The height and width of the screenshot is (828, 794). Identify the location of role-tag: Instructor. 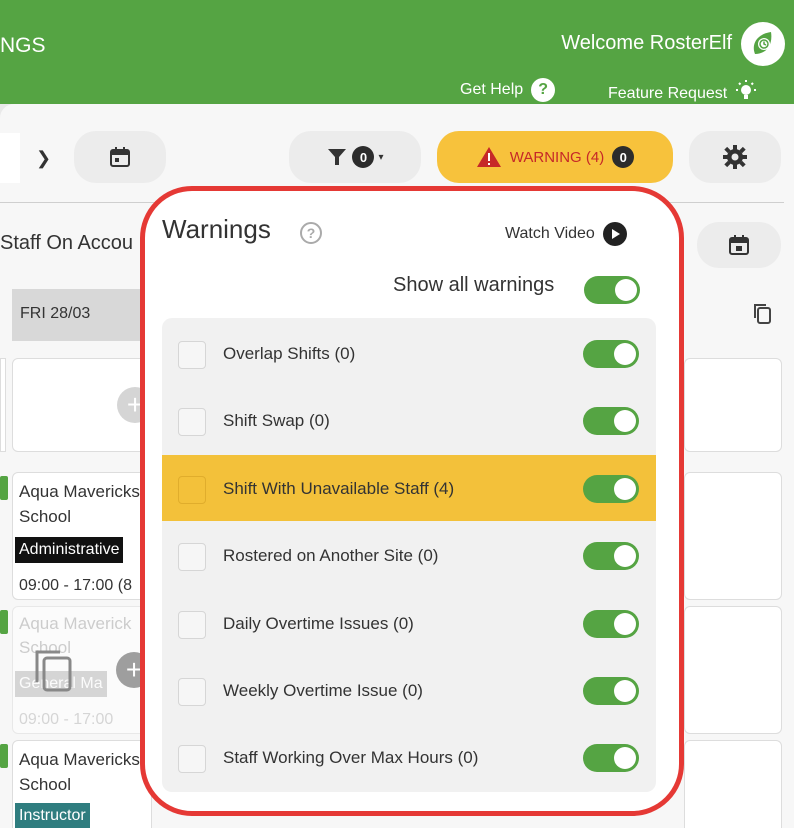
(52, 815).